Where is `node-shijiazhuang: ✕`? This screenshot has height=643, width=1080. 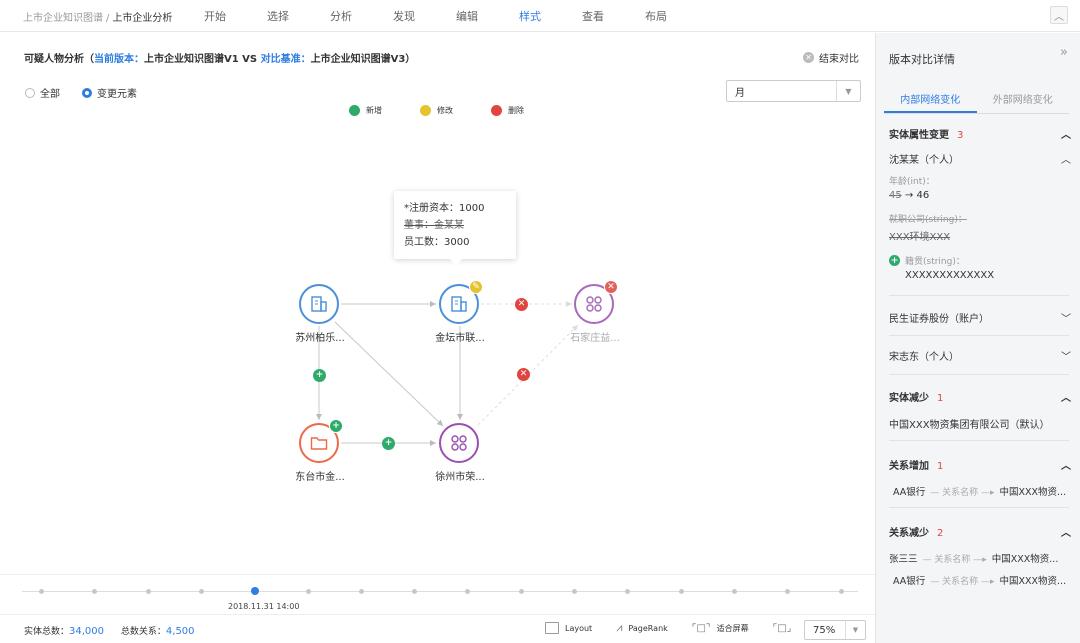
node-shijiazhuang: ✕ is located at coordinates (596, 302).